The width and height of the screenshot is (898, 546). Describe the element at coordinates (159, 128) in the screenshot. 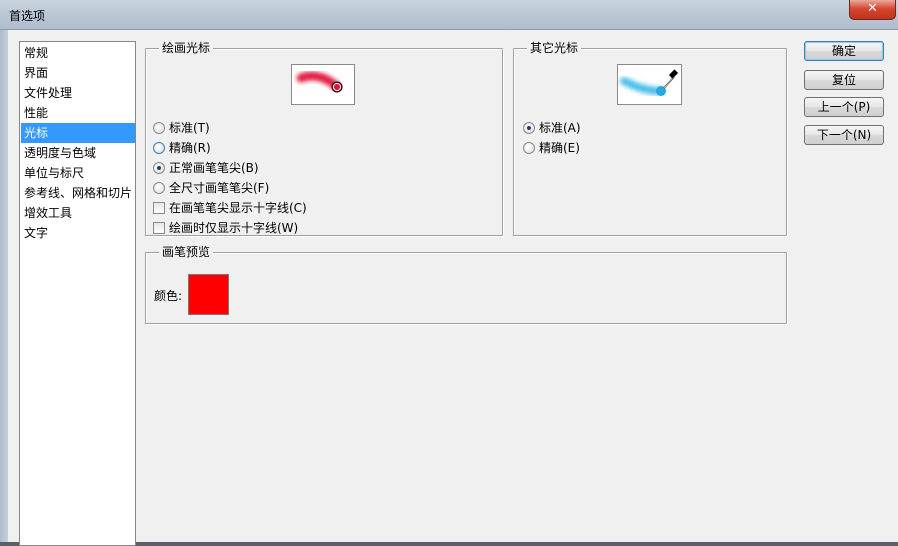

I see `radio-standard-icon` at that location.